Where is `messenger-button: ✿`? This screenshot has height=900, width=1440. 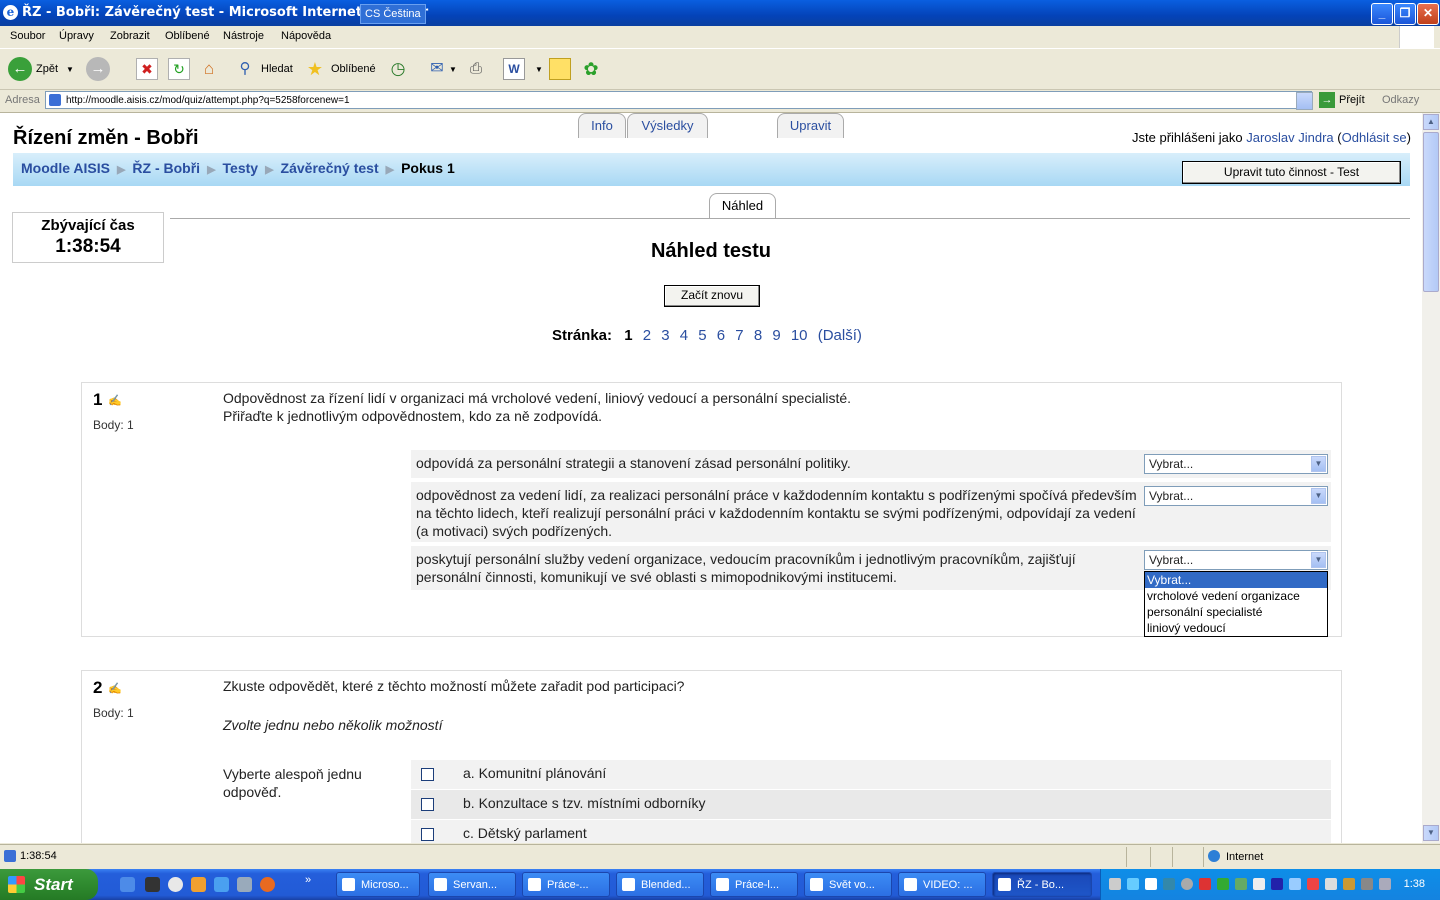
messenger-button: ✿ is located at coordinates (591, 69).